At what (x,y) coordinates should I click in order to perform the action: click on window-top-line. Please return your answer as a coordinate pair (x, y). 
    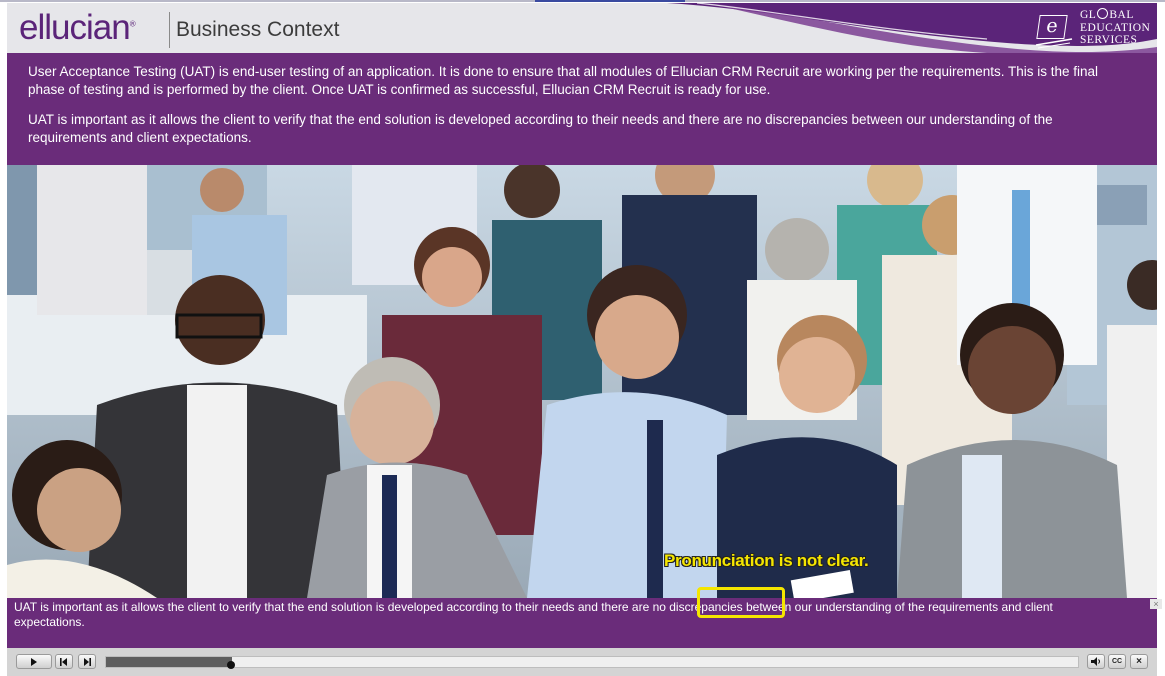
    Looking at the image, I should click on (582, 1).